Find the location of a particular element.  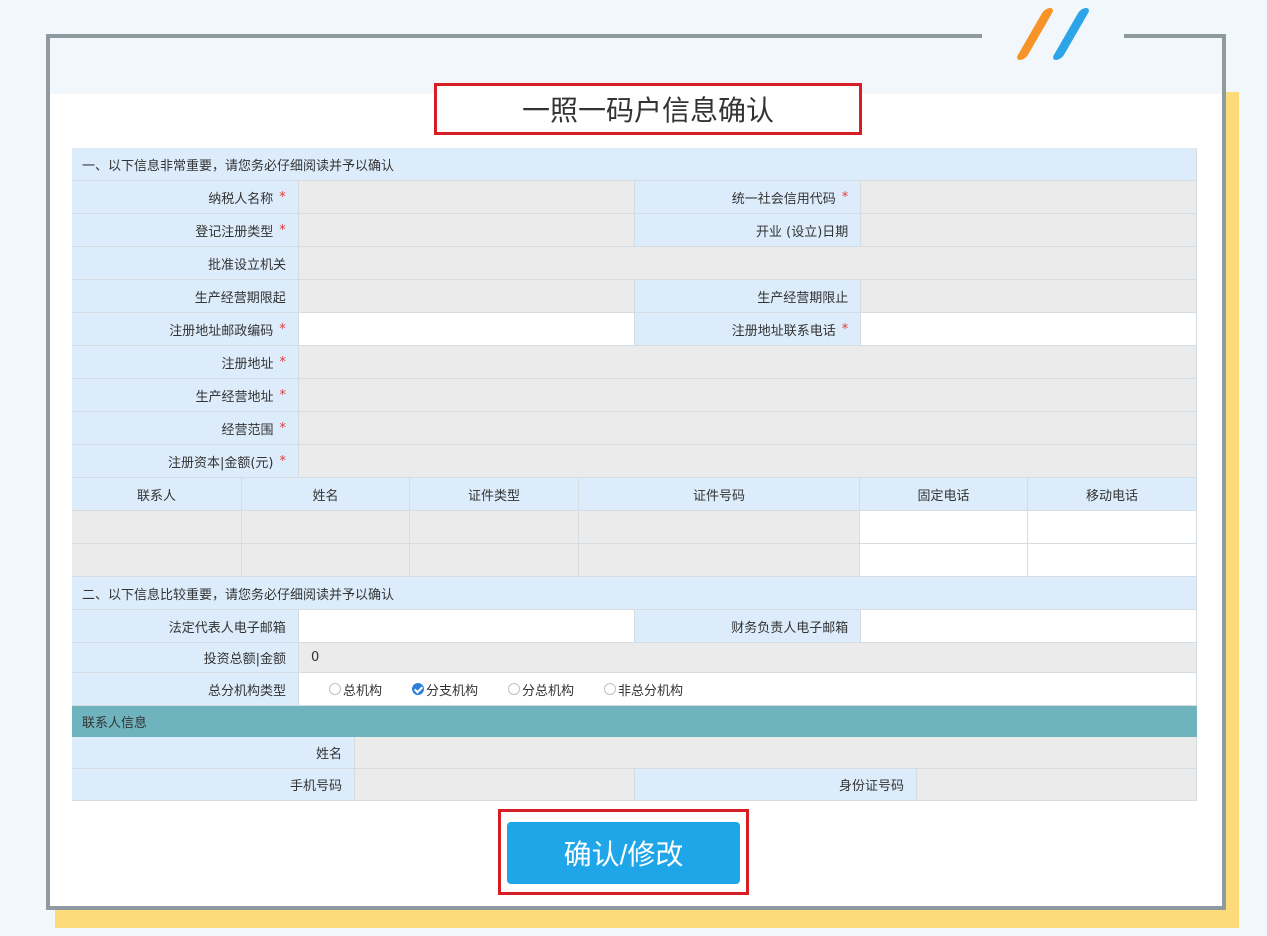

contact-mobile-field is located at coordinates (495, 784).